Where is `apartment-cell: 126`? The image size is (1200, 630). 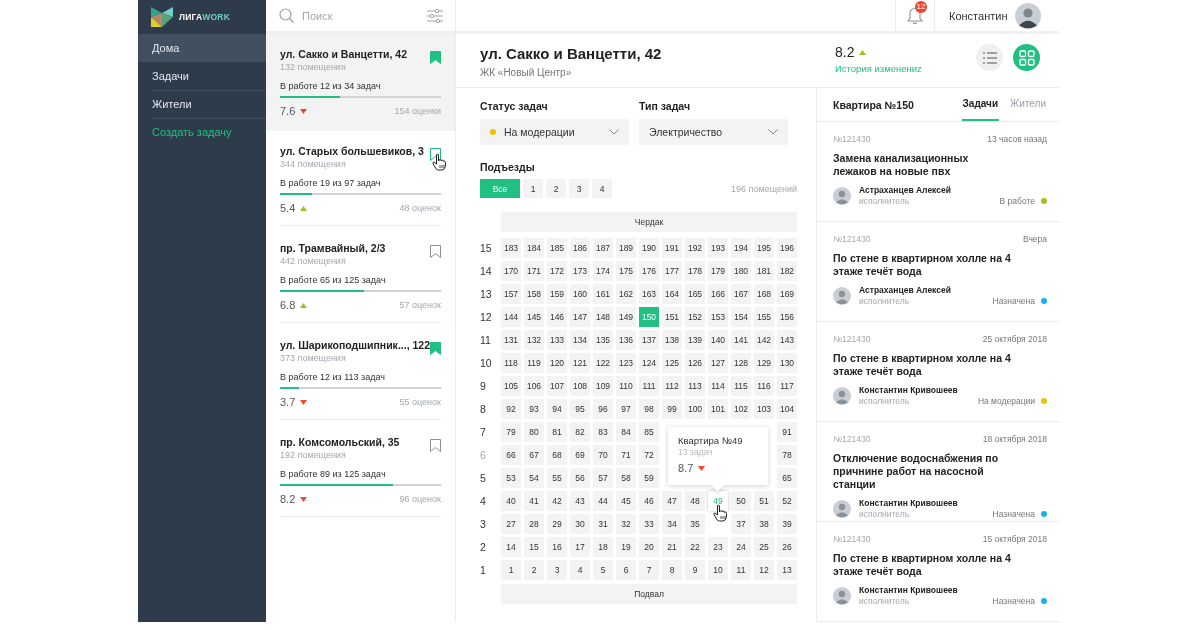 apartment-cell: 126 is located at coordinates (695, 363).